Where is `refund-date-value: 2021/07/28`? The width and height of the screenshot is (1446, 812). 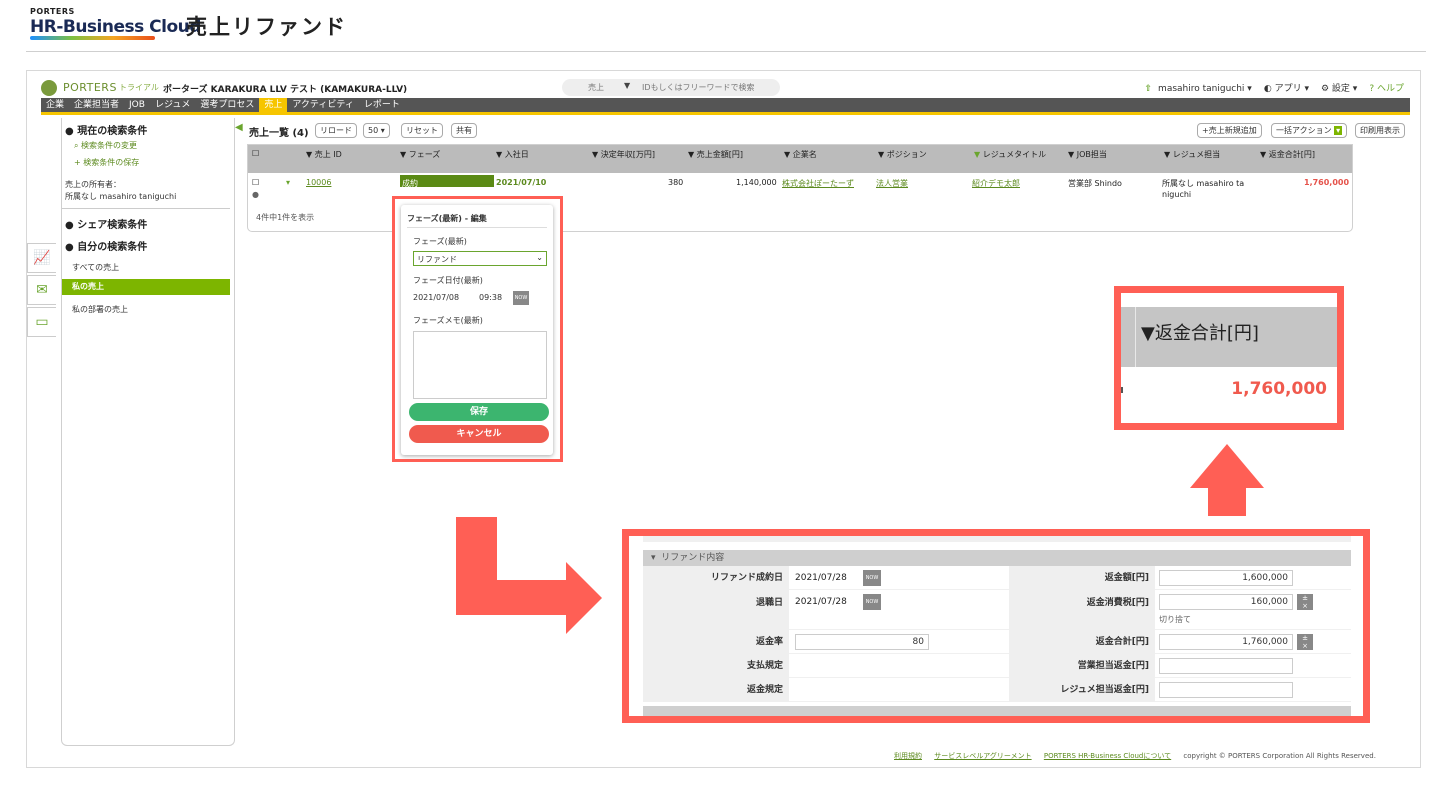
refund-date-value: 2021/07/28 is located at coordinates (821, 578).